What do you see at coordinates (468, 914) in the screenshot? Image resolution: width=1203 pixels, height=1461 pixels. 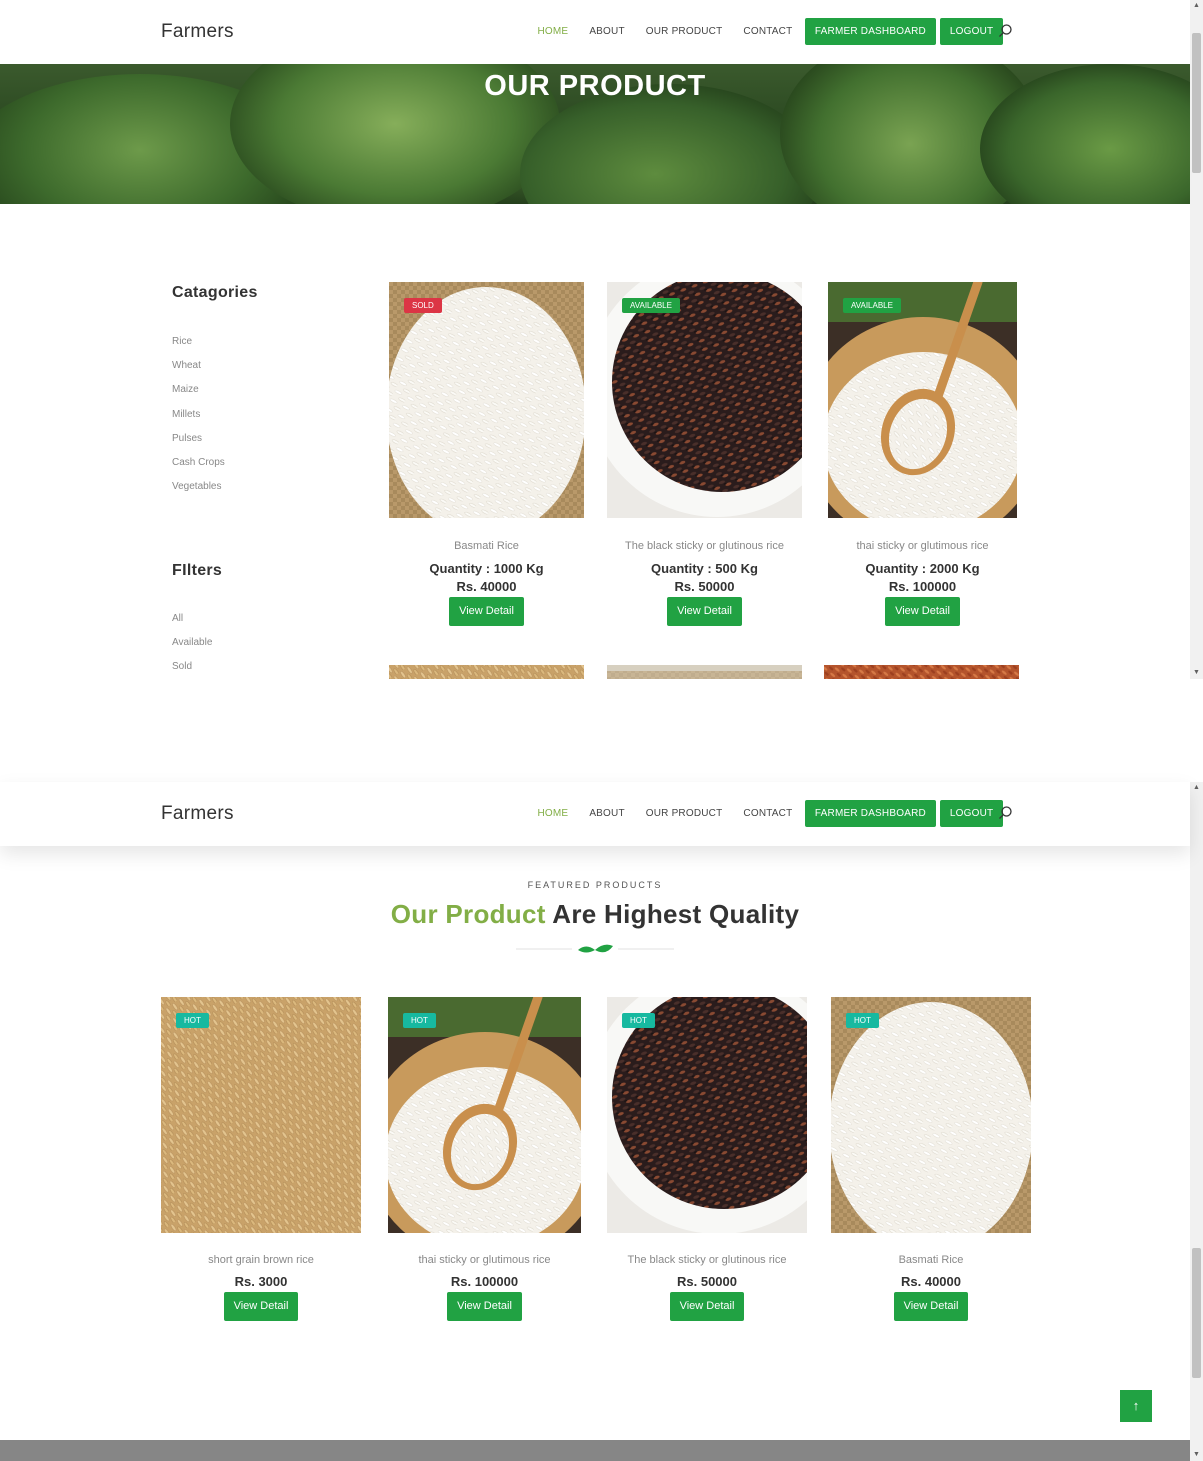 I see `featured-title-highlight: Our Product` at bounding box center [468, 914].